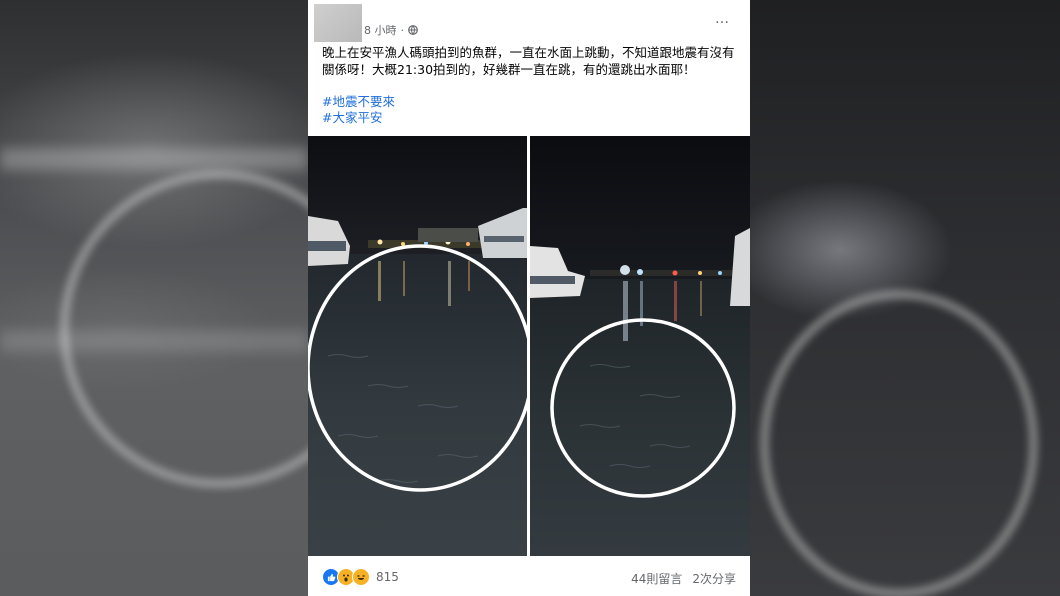 This screenshot has width=1060, height=596. I want to click on blurred-circle, so click(899, 443).